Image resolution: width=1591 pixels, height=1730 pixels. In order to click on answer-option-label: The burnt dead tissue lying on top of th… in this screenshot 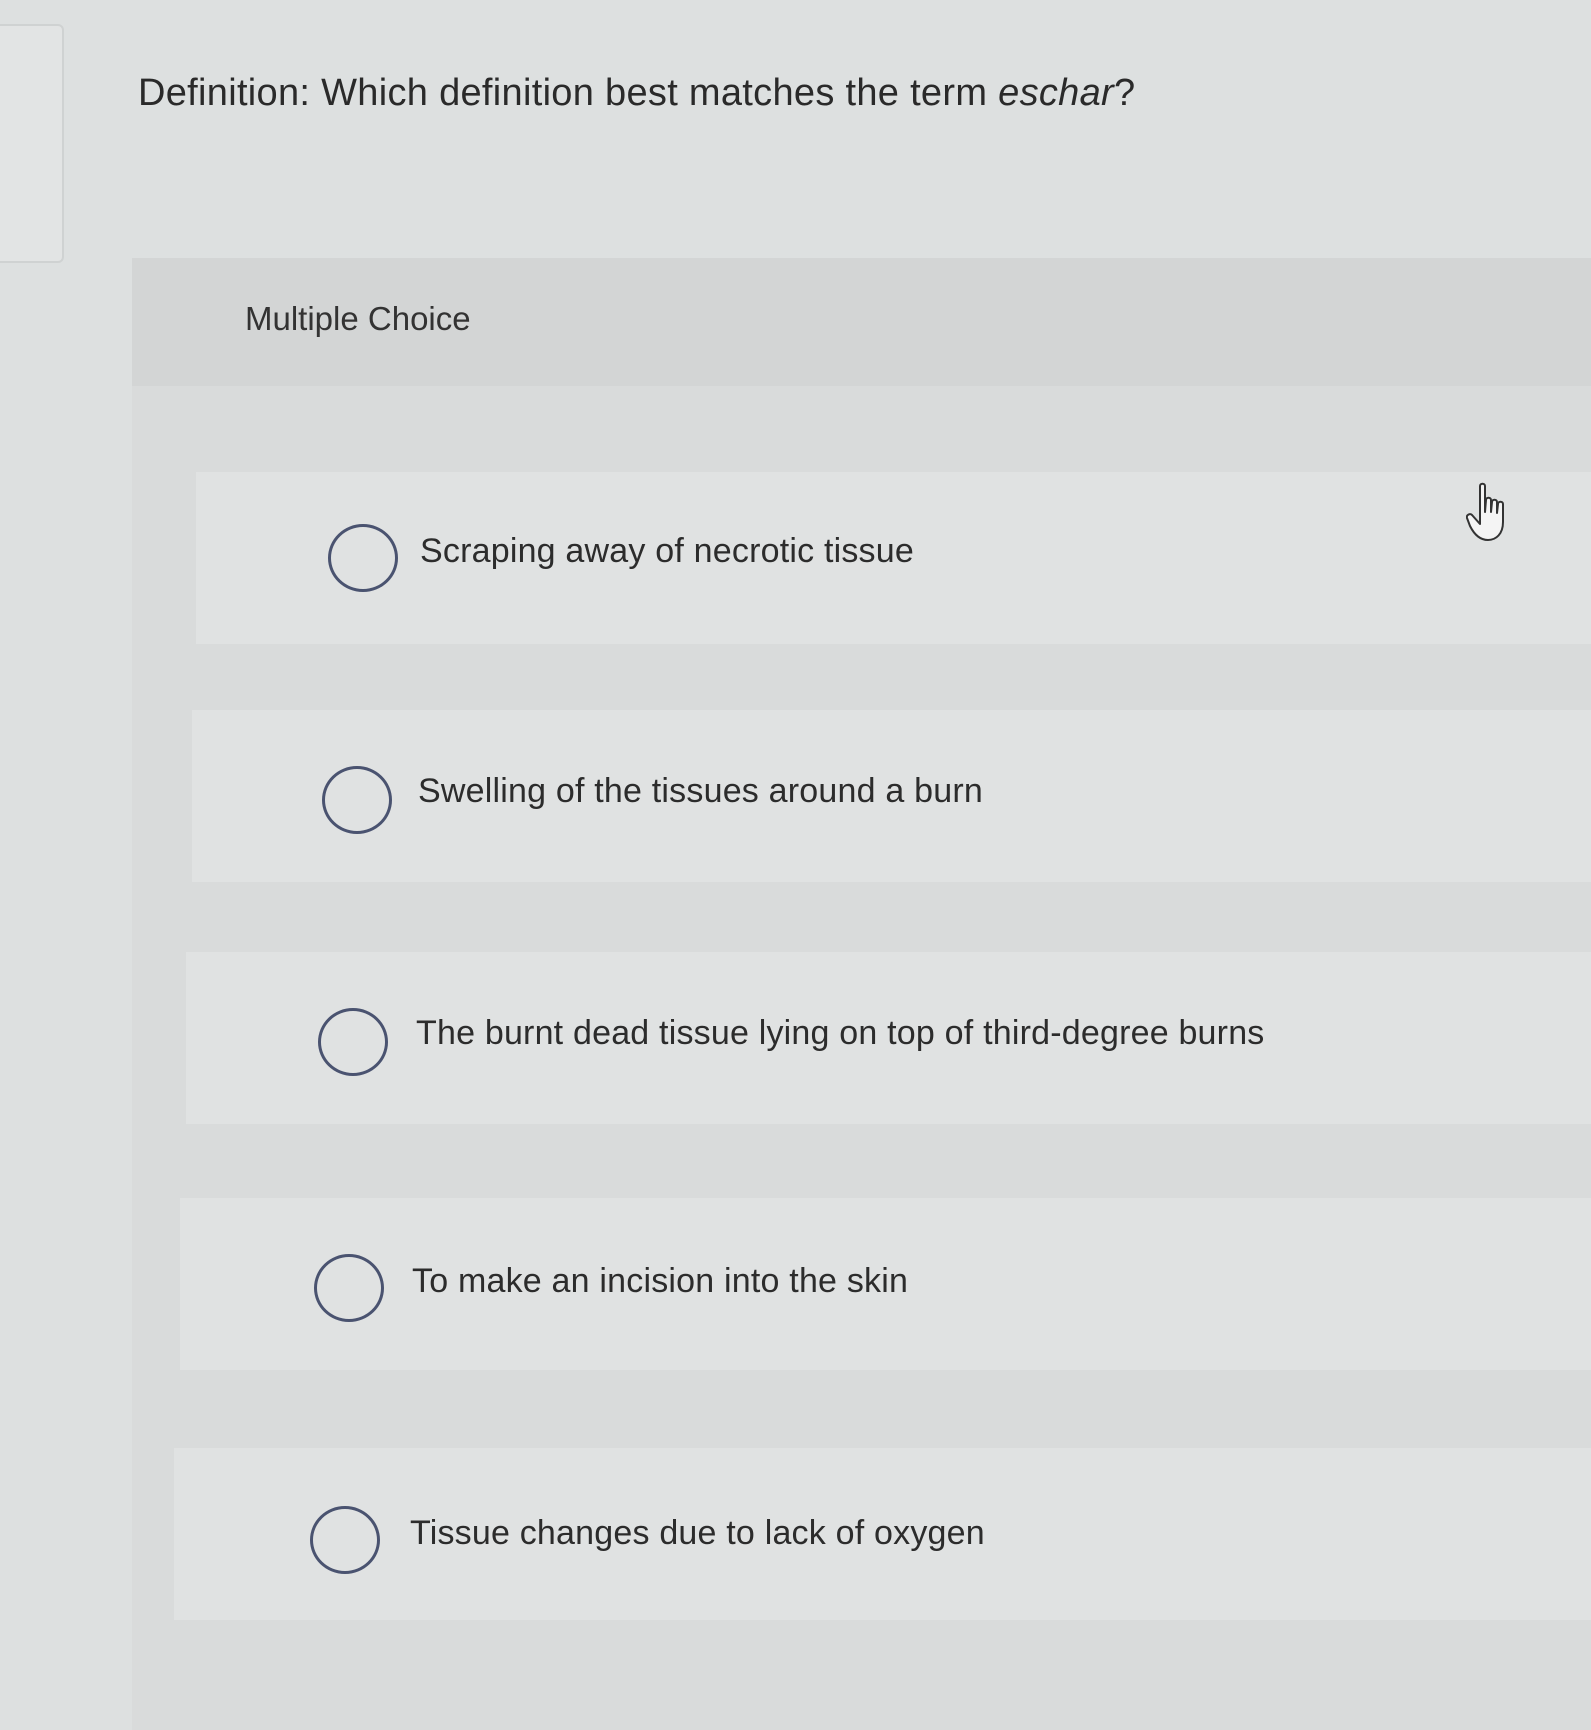, I will do `click(840, 1033)`.